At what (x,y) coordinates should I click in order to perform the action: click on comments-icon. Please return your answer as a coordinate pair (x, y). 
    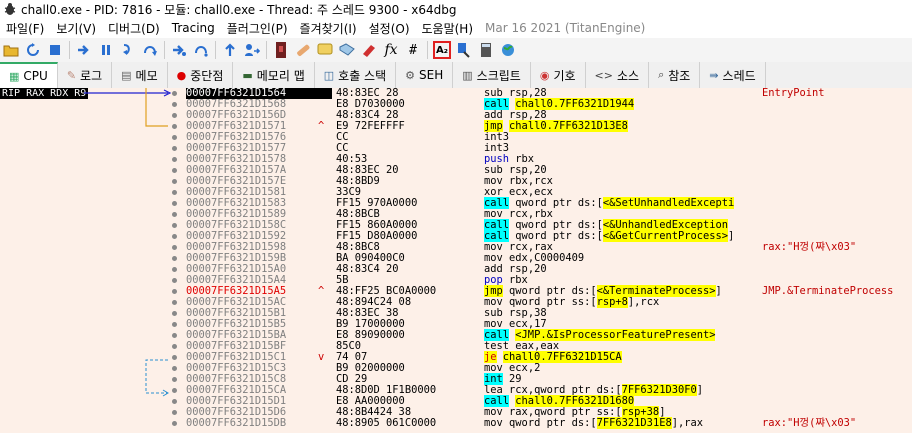
    Looking at the image, I should click on (325, 50).